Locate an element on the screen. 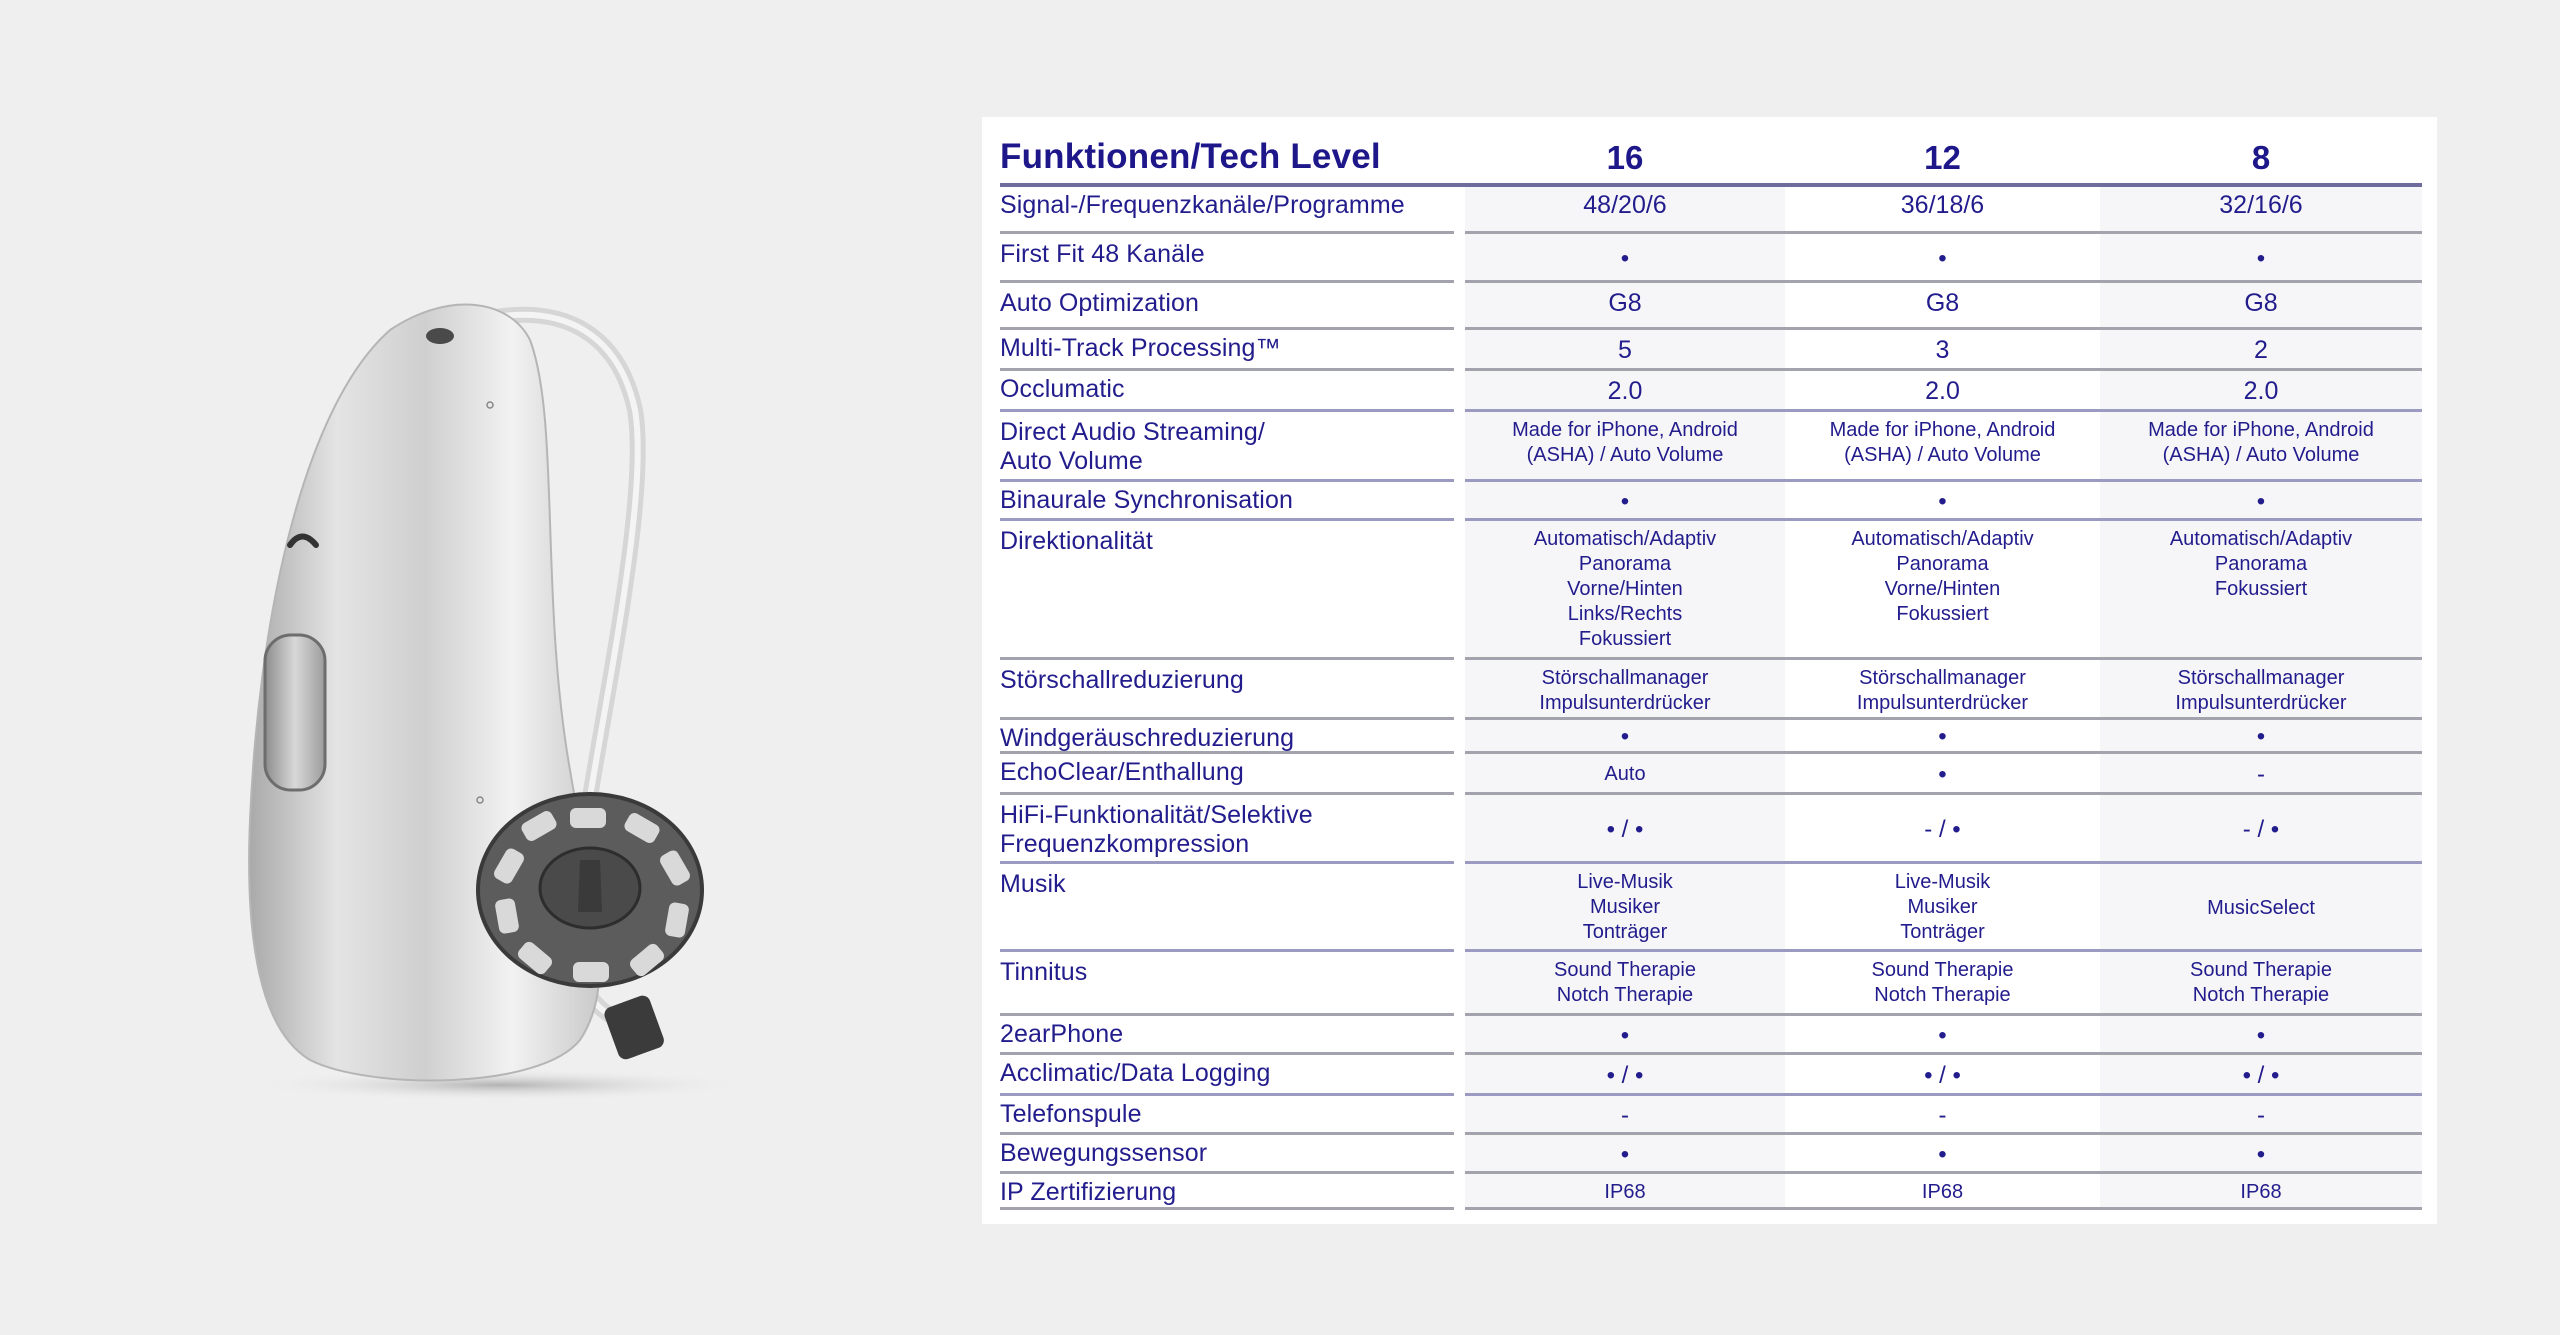  table-row: Telefonspule - - - is located at coordinates (1711, 1115).